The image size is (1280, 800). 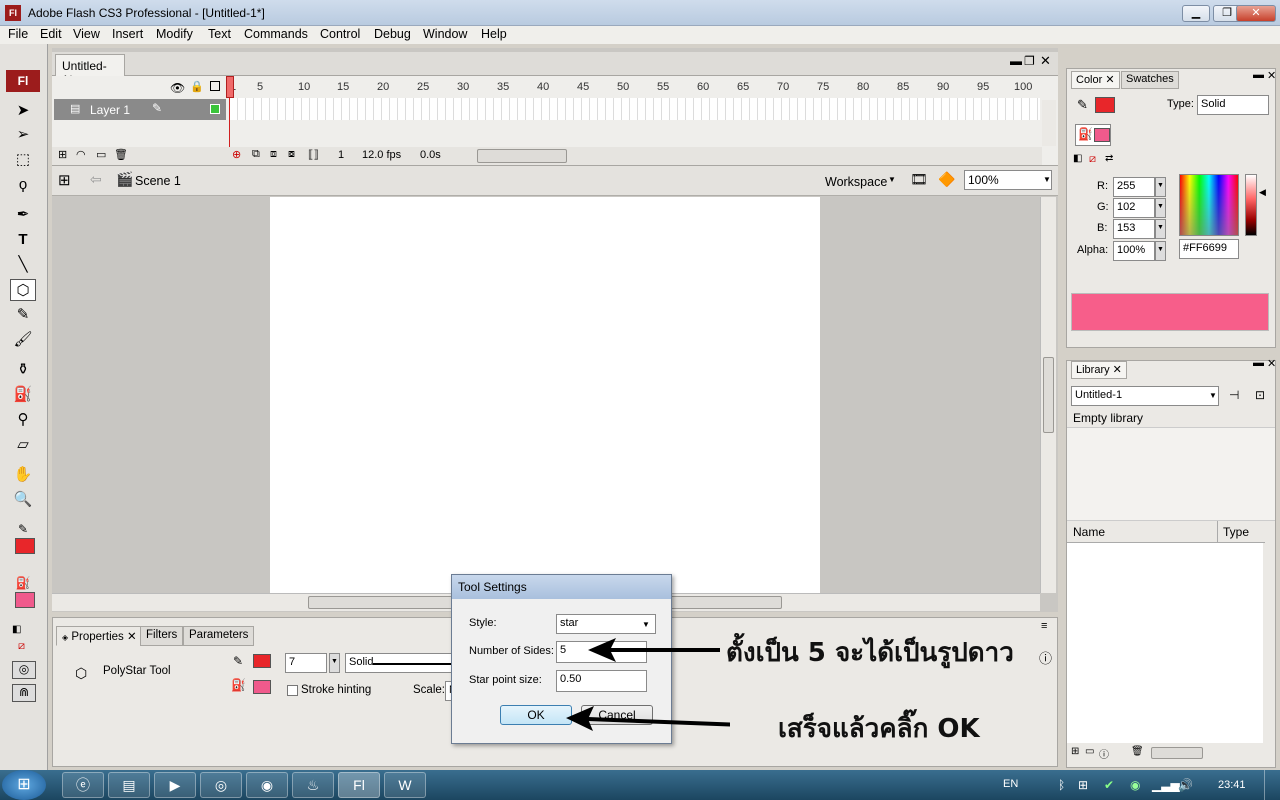 What do you see at coordinates (23, 370) in the screenshot?
I see `ink-bottle-tool-icon: ⚱` at bounding box center [23, 370].